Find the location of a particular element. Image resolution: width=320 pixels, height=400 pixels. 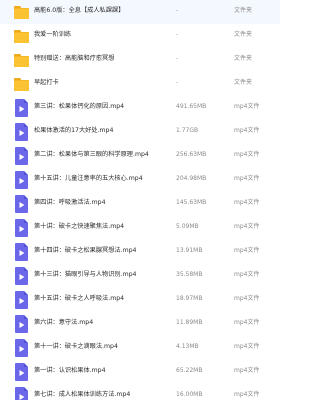

file-size: 256.63MB is located at coordinates (191, 154).